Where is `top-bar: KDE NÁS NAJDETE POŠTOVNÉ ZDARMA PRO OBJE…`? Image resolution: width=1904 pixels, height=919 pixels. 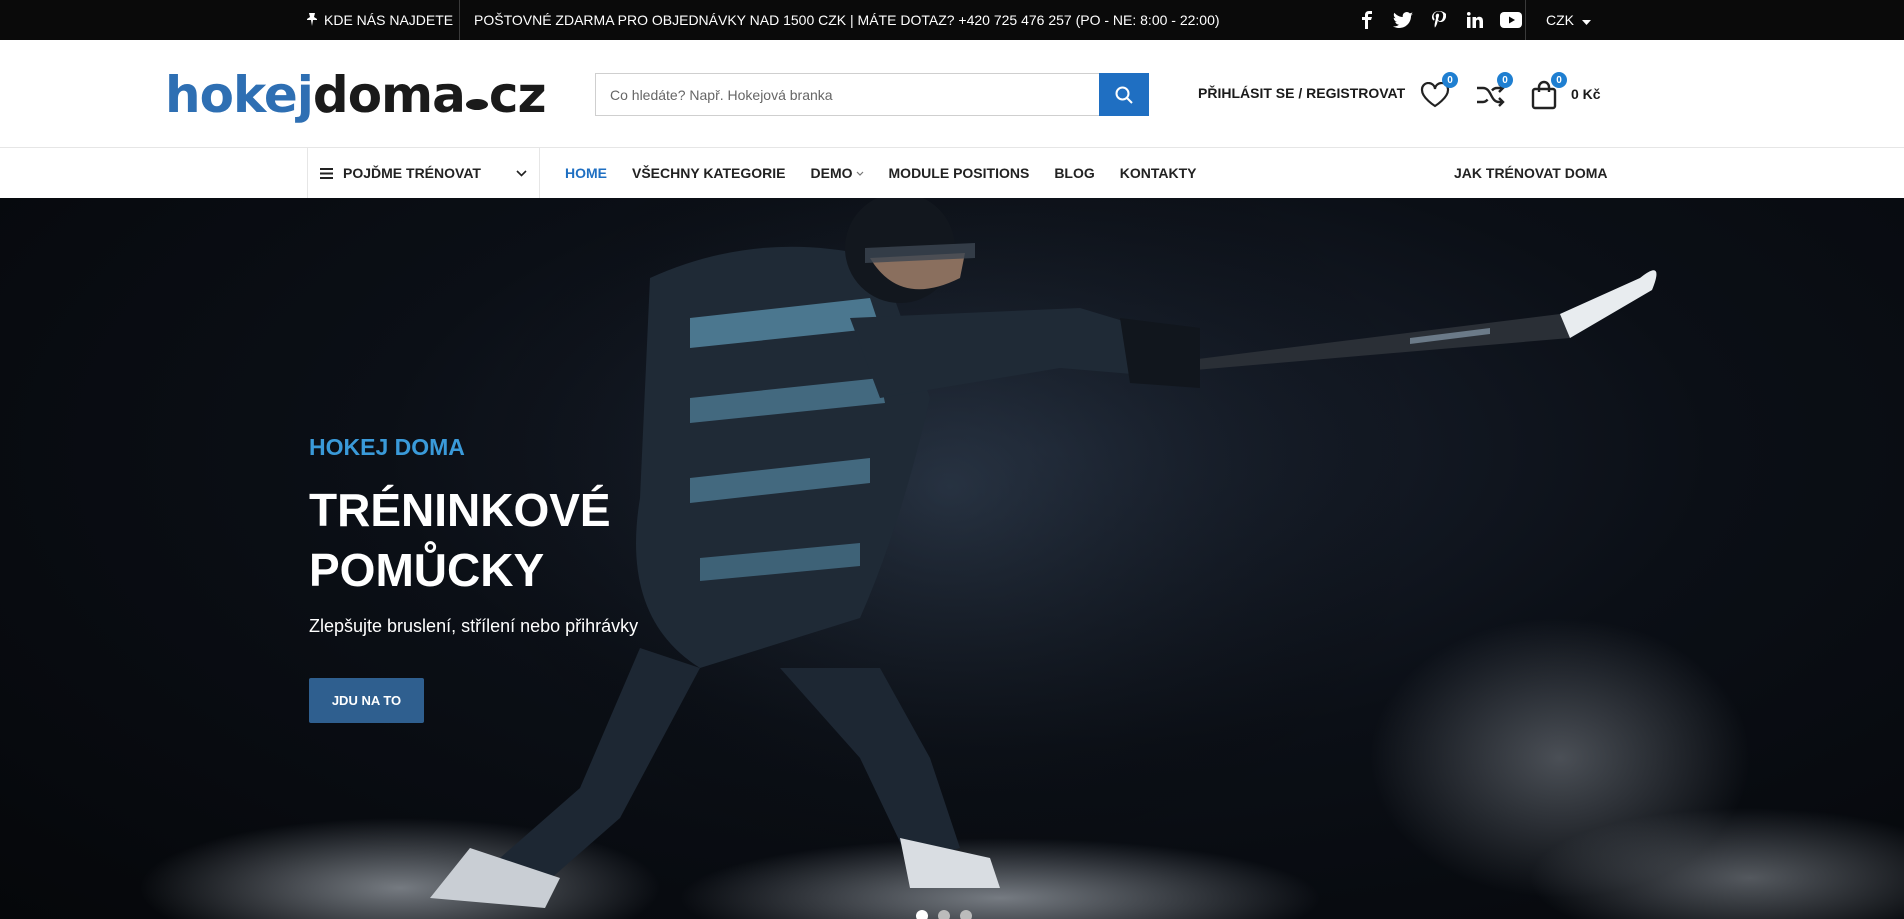
top-bar: KDE NÁS NAJDETE POŠTOVNÉ ZDARMA PRO OBJE… is located at coordinates (952, 20).